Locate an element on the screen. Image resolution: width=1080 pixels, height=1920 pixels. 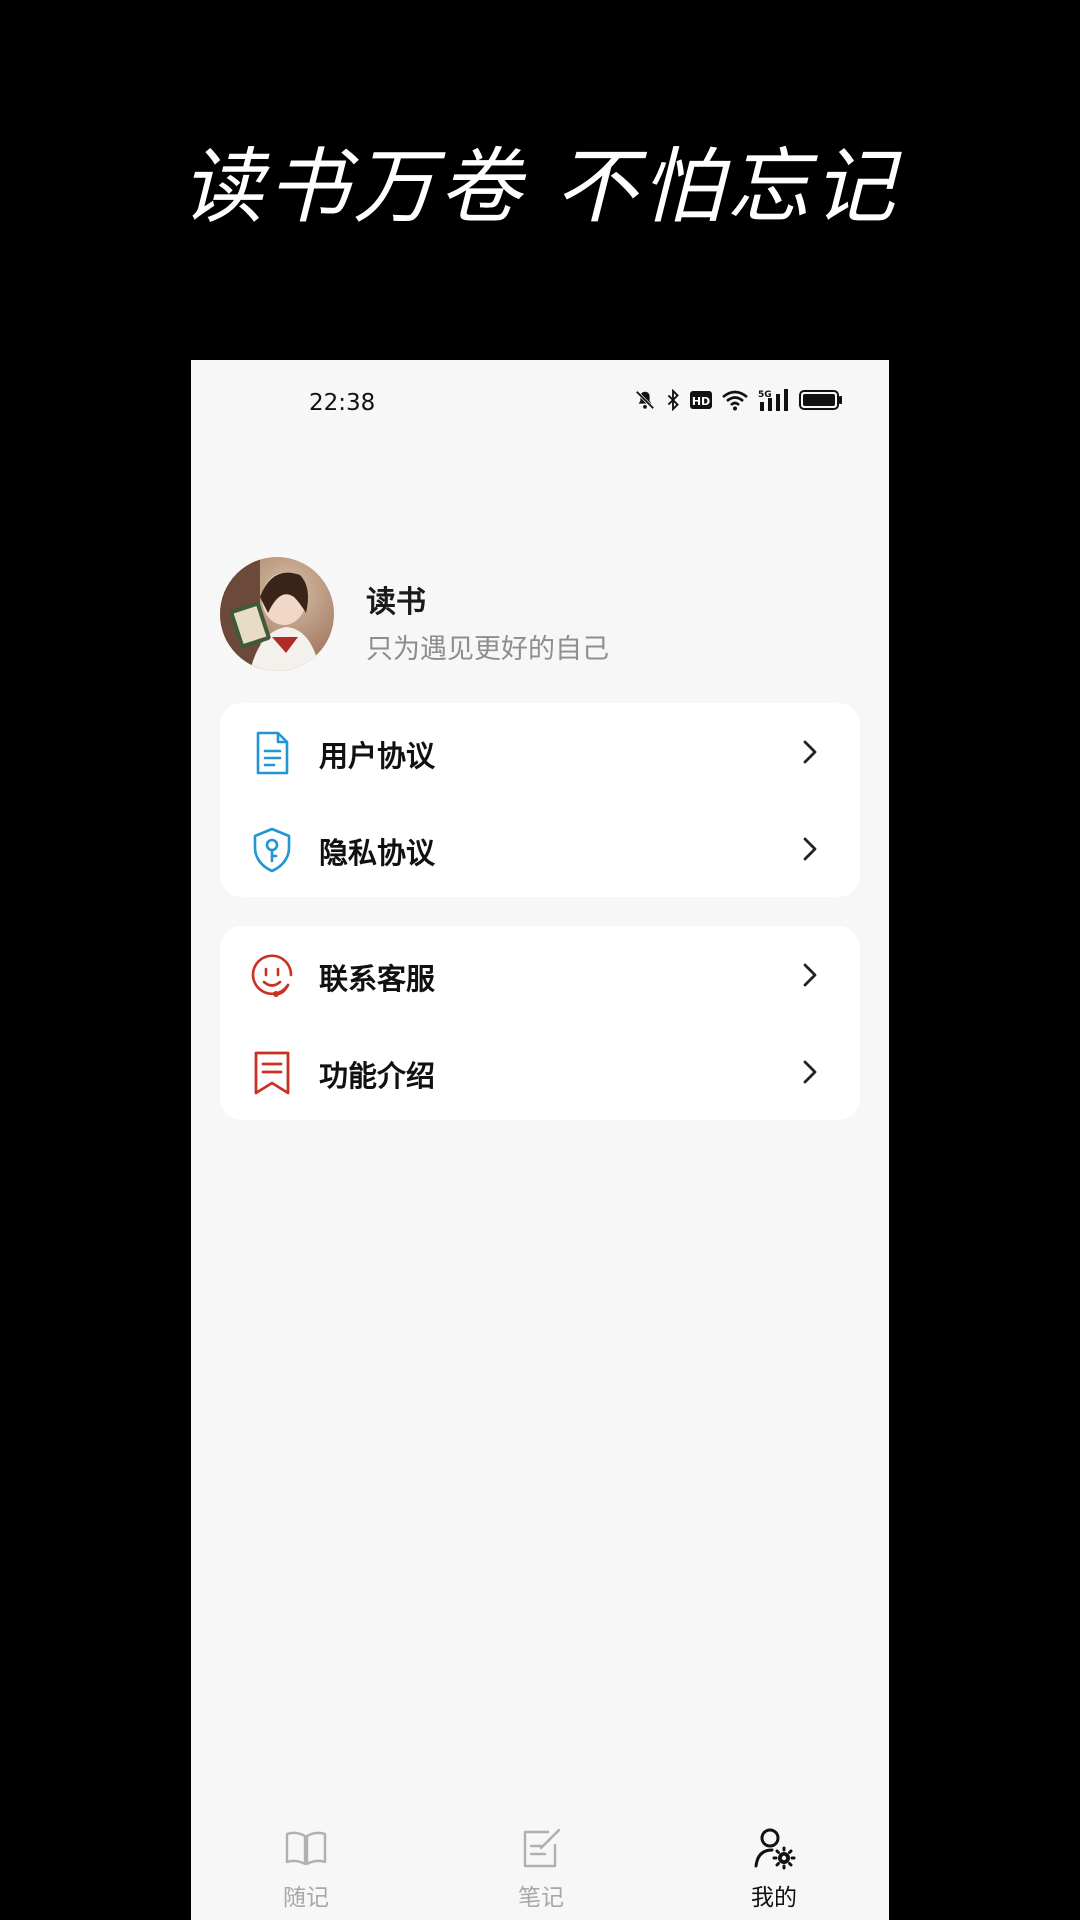
bookmark-icon is located at coordinates (272, 1073).